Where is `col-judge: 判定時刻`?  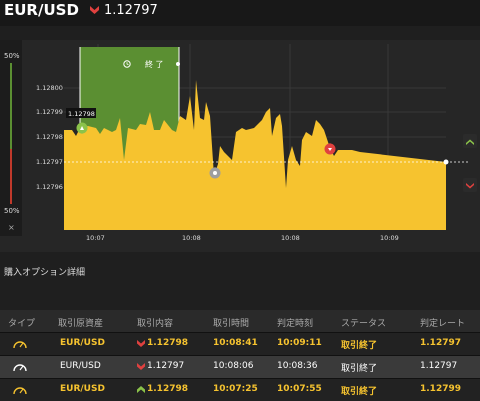
col-judge: 判定時刻 is located at coordinates (295, 324).